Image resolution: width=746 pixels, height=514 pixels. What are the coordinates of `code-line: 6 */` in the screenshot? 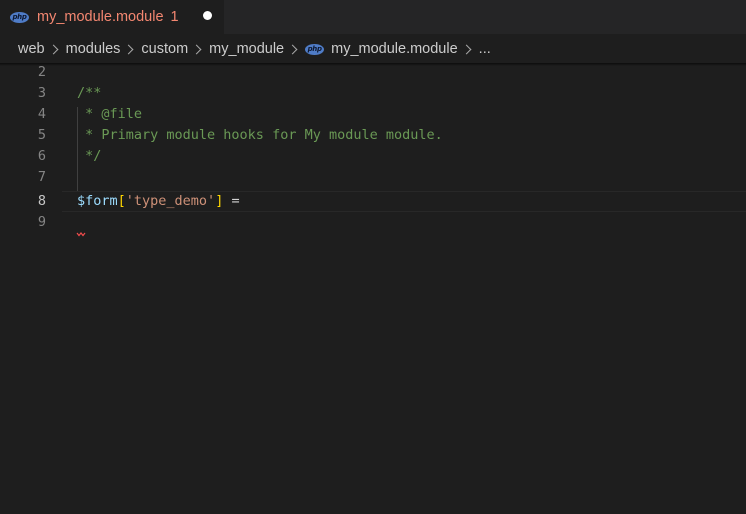 It's located at (373, 156).